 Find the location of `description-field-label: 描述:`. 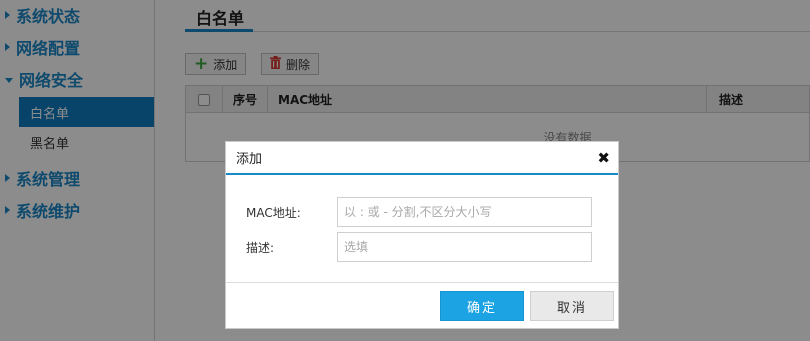

description-field-label: 描述: is located at coordinates (260, 248).